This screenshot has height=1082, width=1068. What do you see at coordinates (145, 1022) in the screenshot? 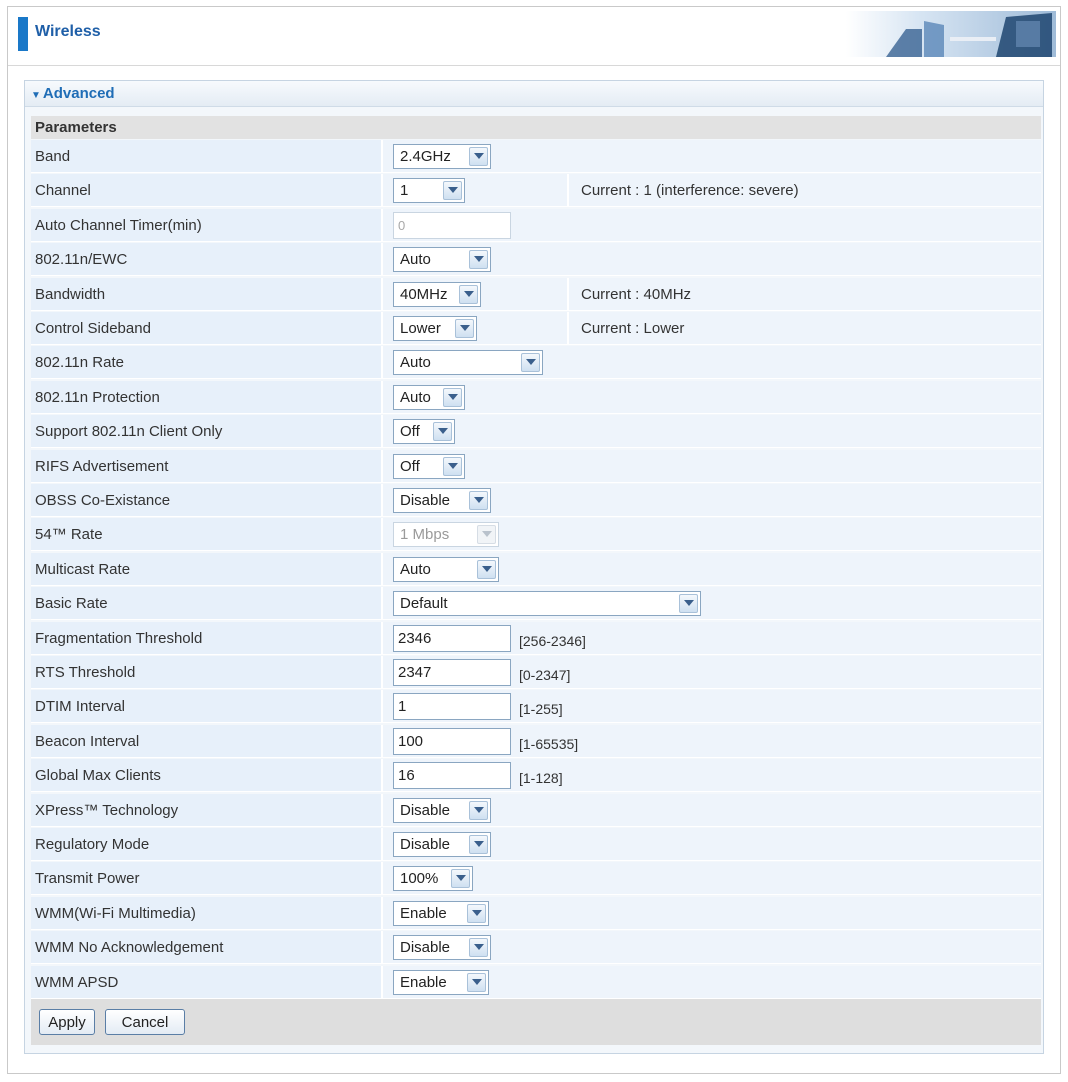
I see `cancel-button: Cancel` at bounding box center [145, 1022].